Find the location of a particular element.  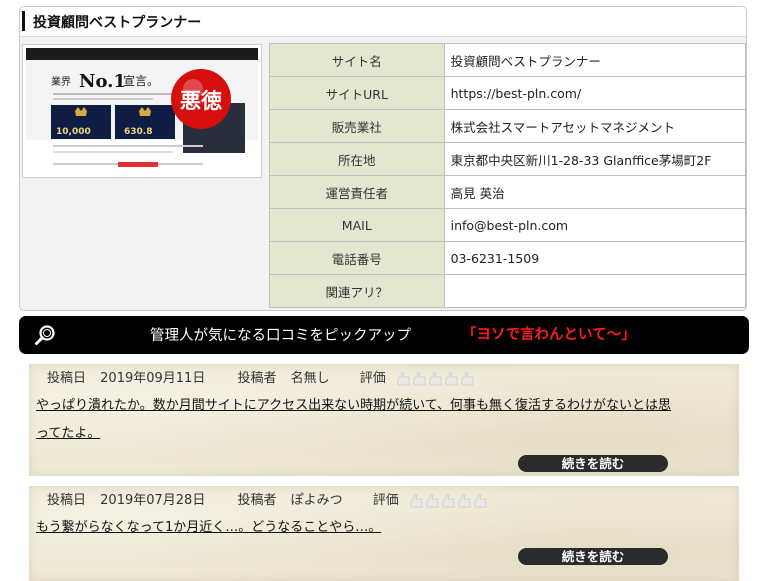

info-value: 03-6231-1509 is located at coordinates (594, 258).